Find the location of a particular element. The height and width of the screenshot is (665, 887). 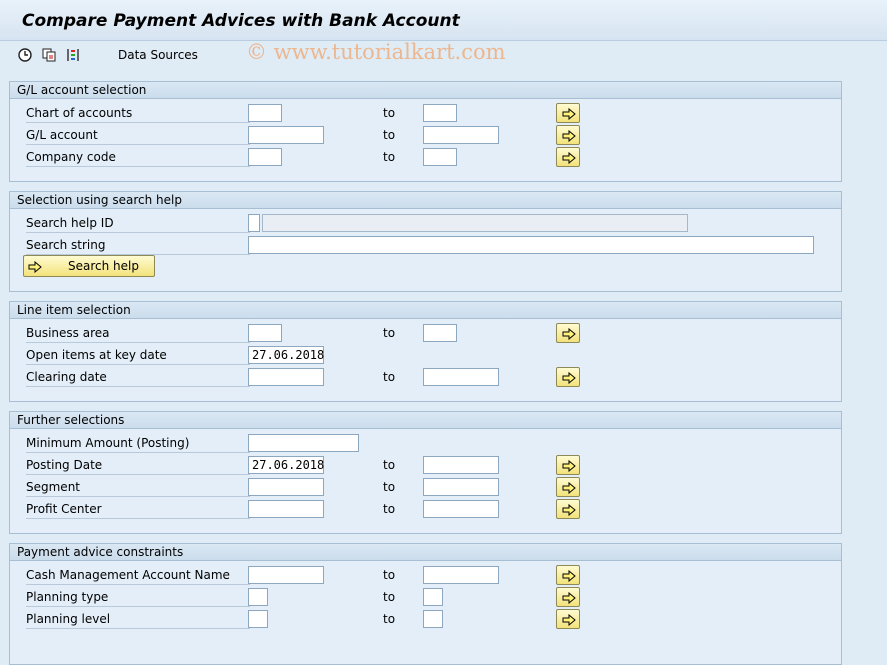

search-help-button: Search help is located at coordinates (89, 266).